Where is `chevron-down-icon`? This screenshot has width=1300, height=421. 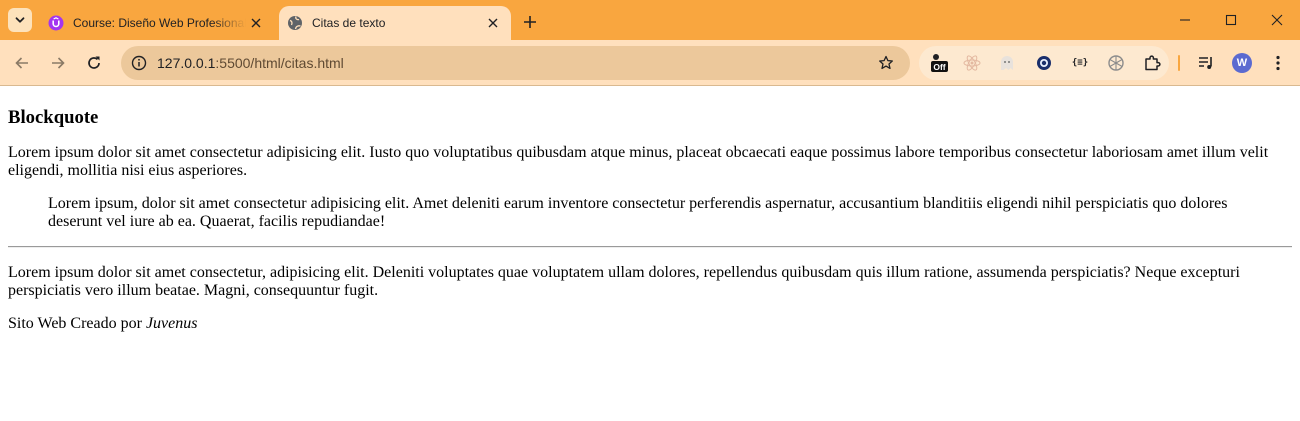
chevron-down-icon is located at coordinates (20, 20).